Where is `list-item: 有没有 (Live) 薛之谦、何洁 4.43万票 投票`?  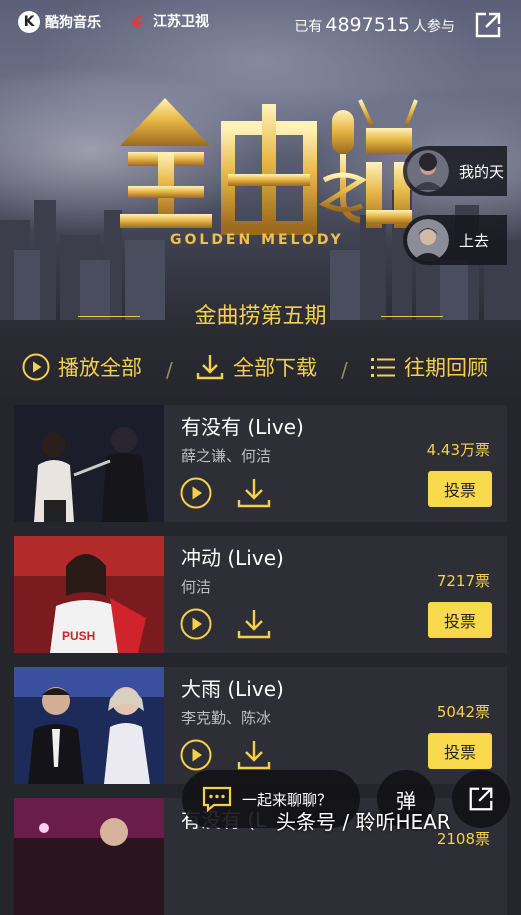 list-item: 有没有 (Live) 薛之谦、何洁 4.43万票 投票 is located at coordinates (260, 463).